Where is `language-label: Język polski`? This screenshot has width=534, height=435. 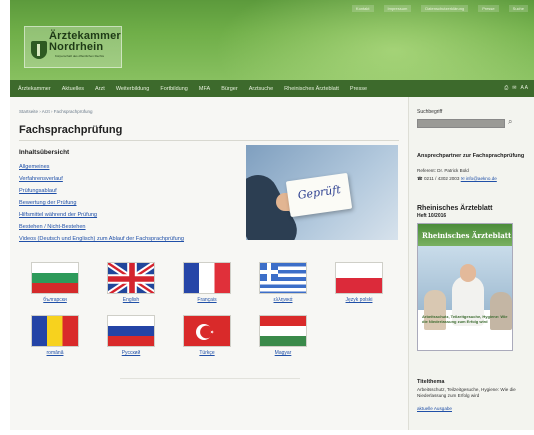
language-label: Język polski is located at coordinates (359, 300).